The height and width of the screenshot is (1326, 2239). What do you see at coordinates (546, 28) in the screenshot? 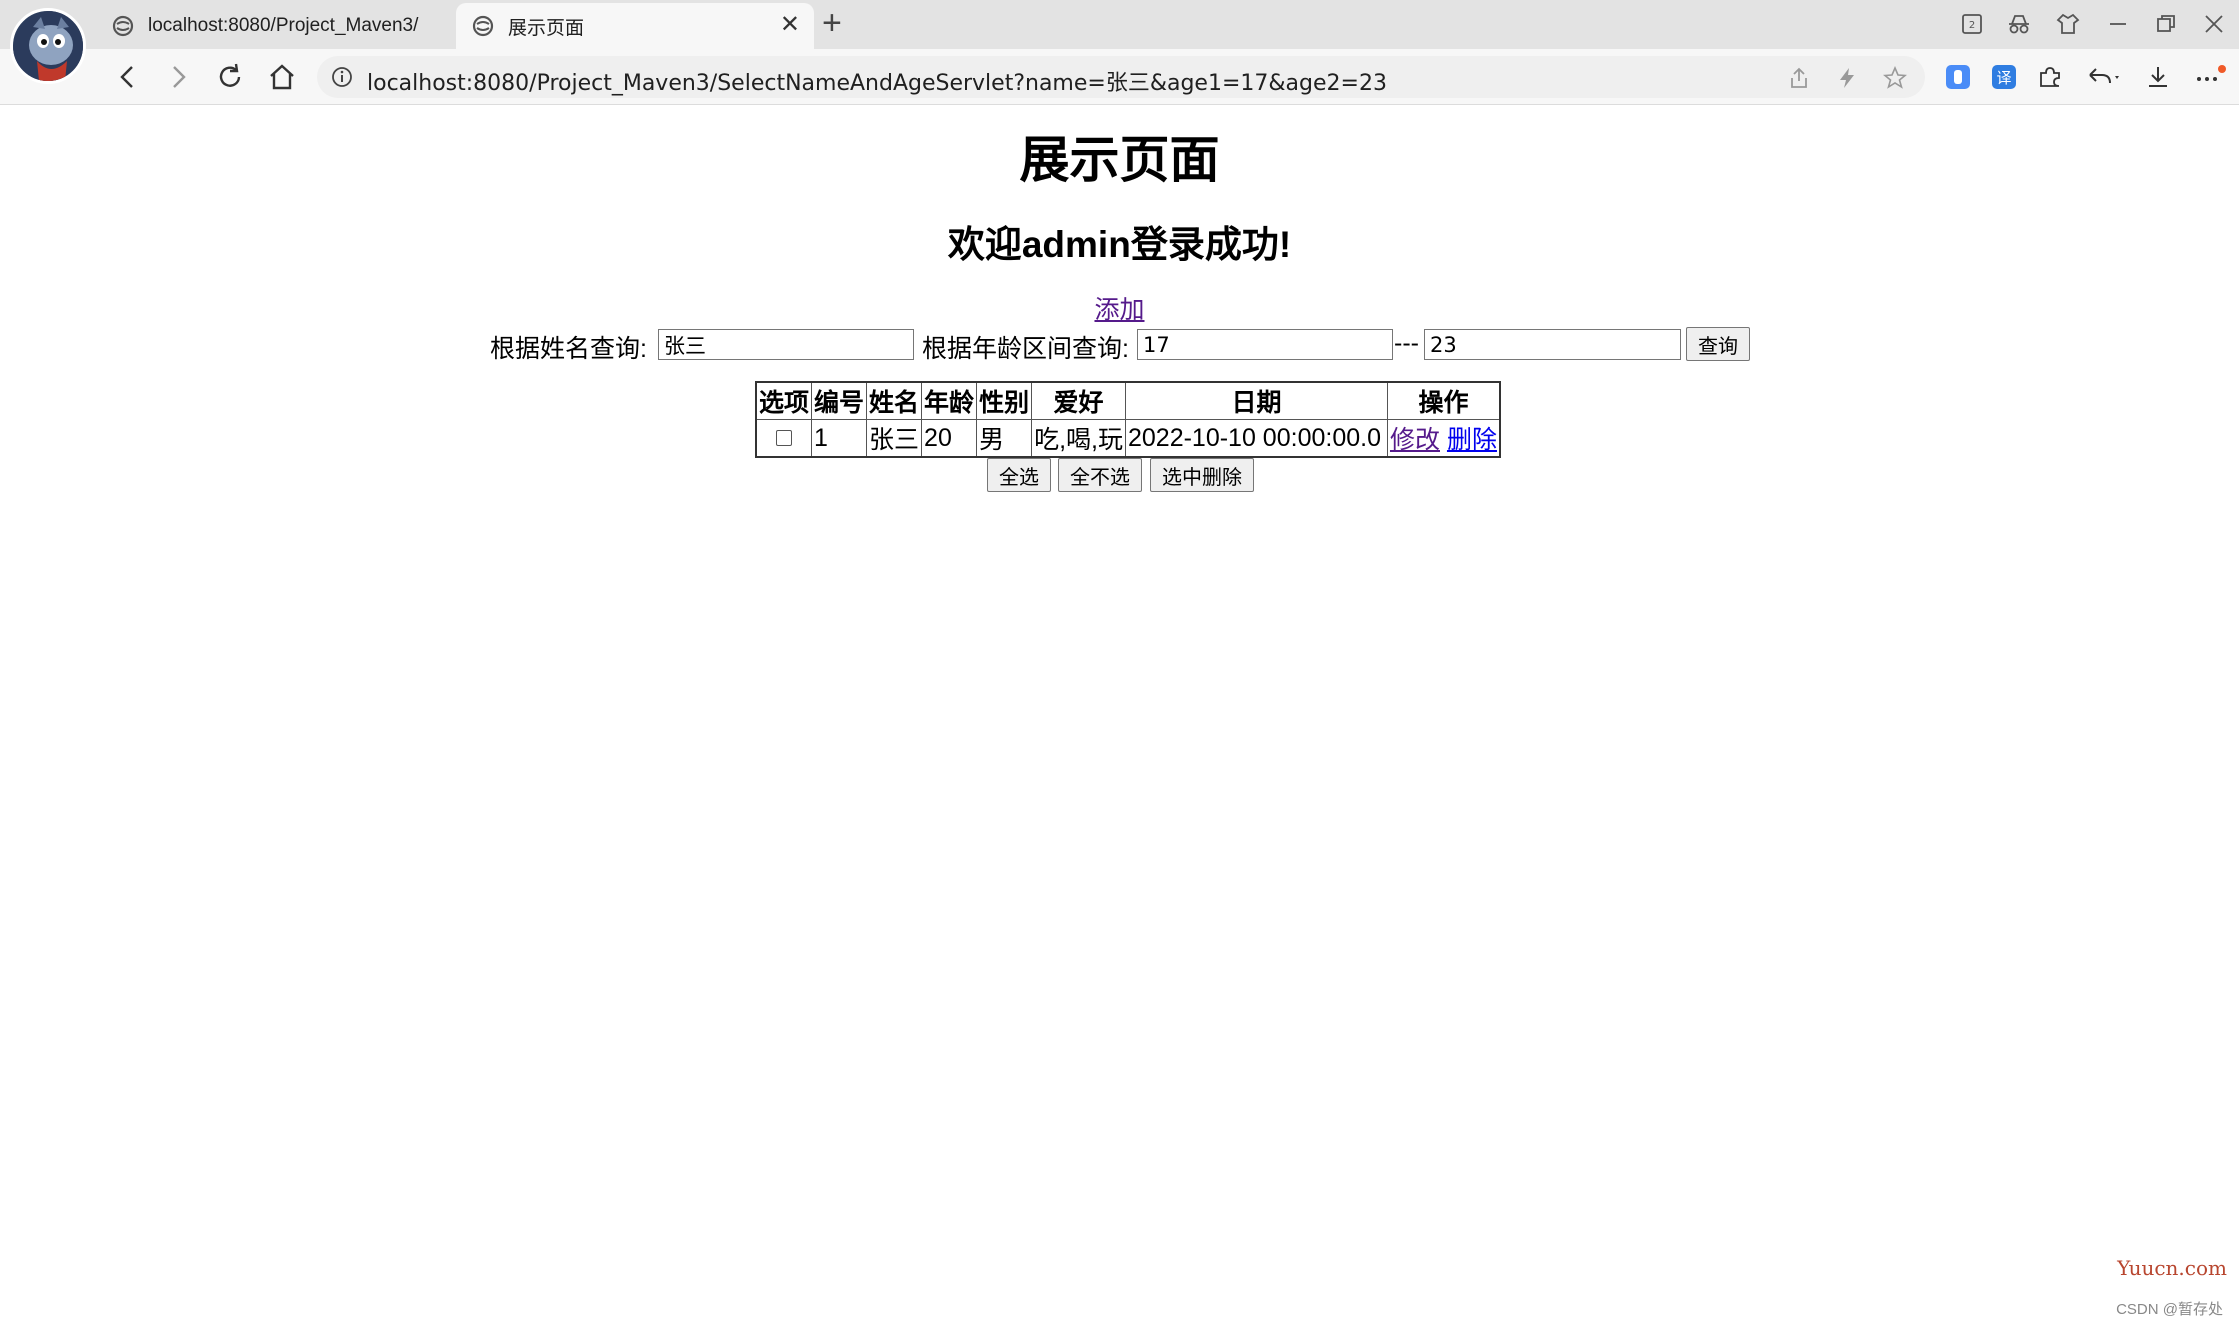
I see `tab-title: 展示页面` at bounding box center [546, 28].